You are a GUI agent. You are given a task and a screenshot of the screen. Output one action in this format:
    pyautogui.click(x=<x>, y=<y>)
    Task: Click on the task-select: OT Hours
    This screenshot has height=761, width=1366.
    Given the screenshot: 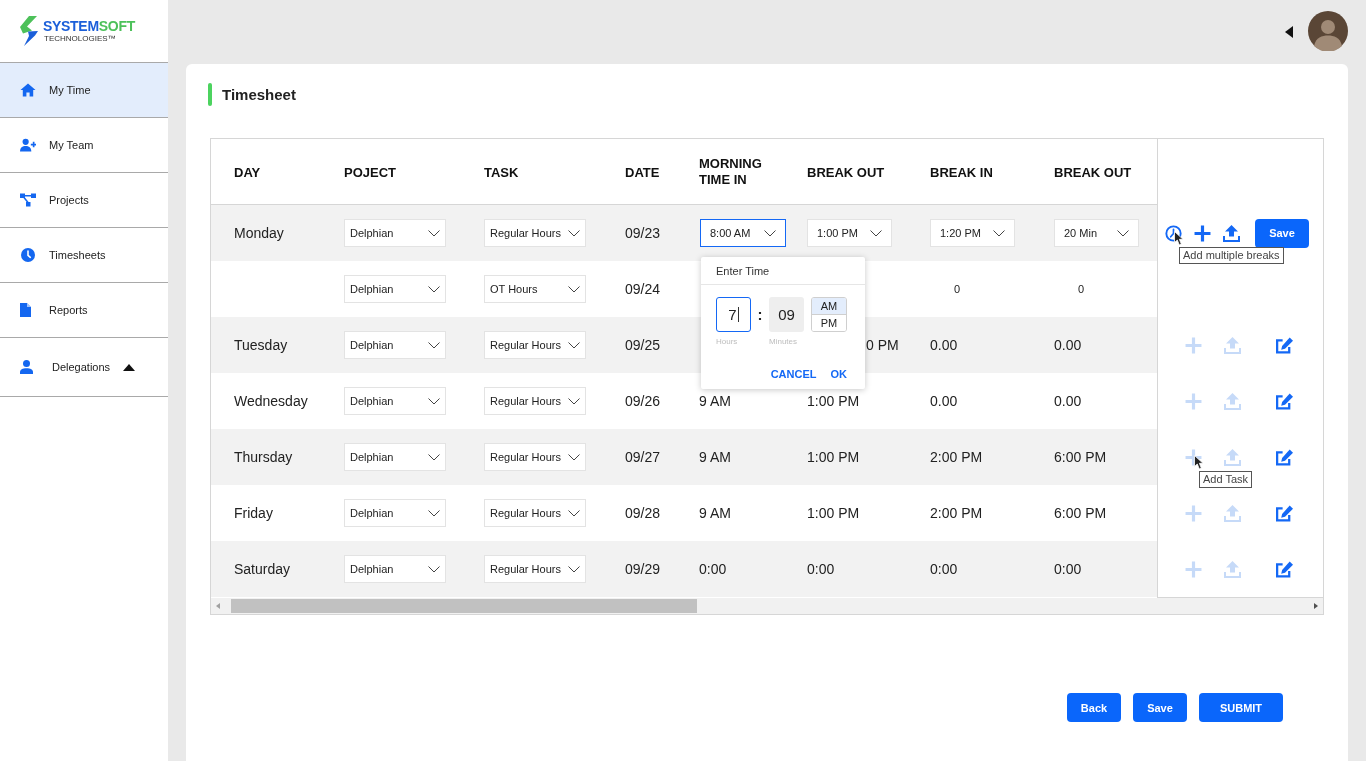 What is the action you would take?
    pyautogui.click(x=535, y=289)
    